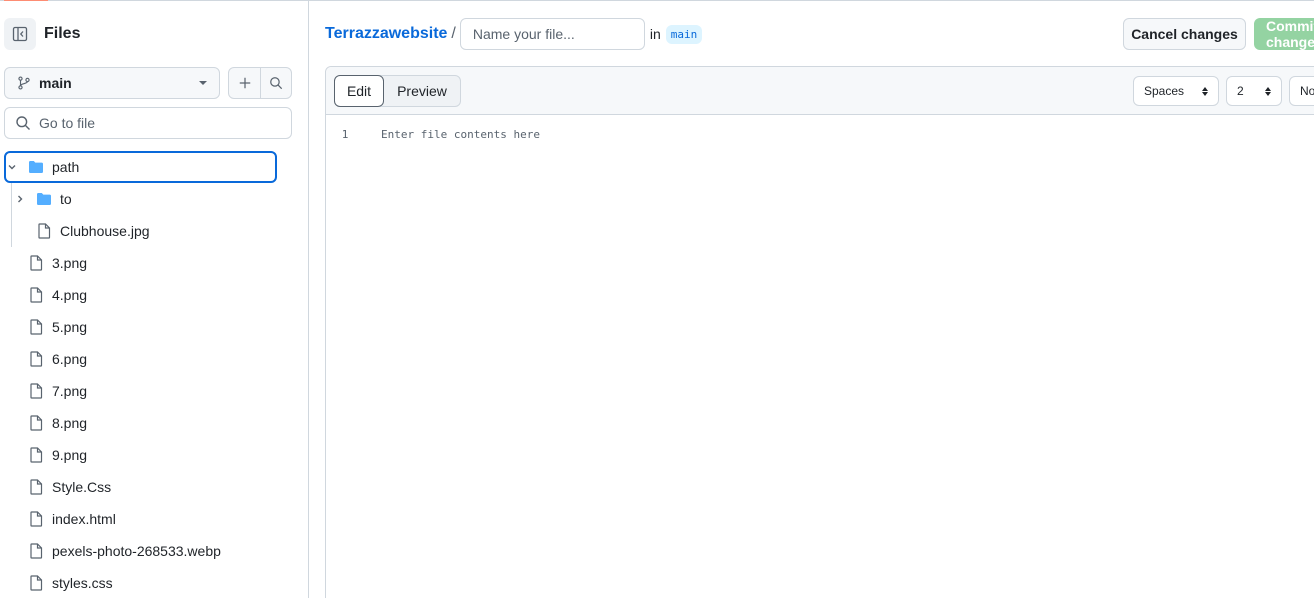 The width and height of the screenshot is (1314, 598). I want to click on tree-item-label: 4.png, so click(70, 295).